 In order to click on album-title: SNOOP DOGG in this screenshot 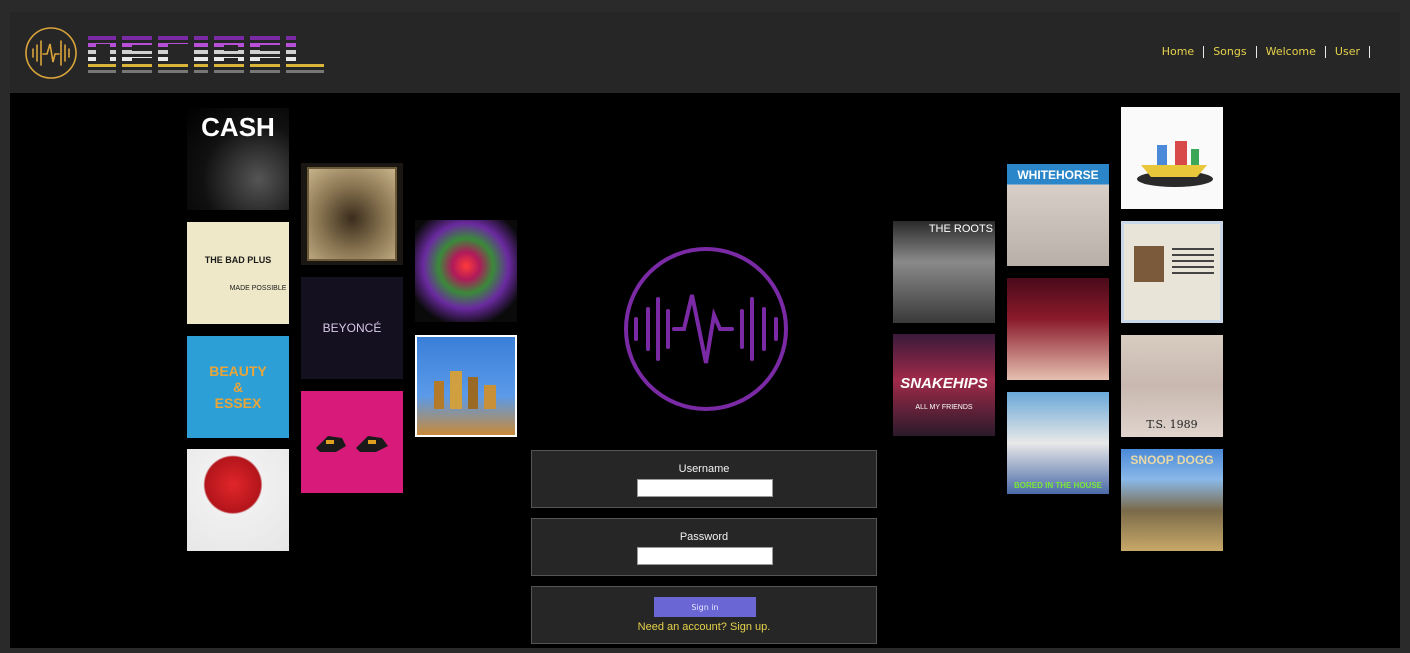, I will do `click(1172, 460)`.